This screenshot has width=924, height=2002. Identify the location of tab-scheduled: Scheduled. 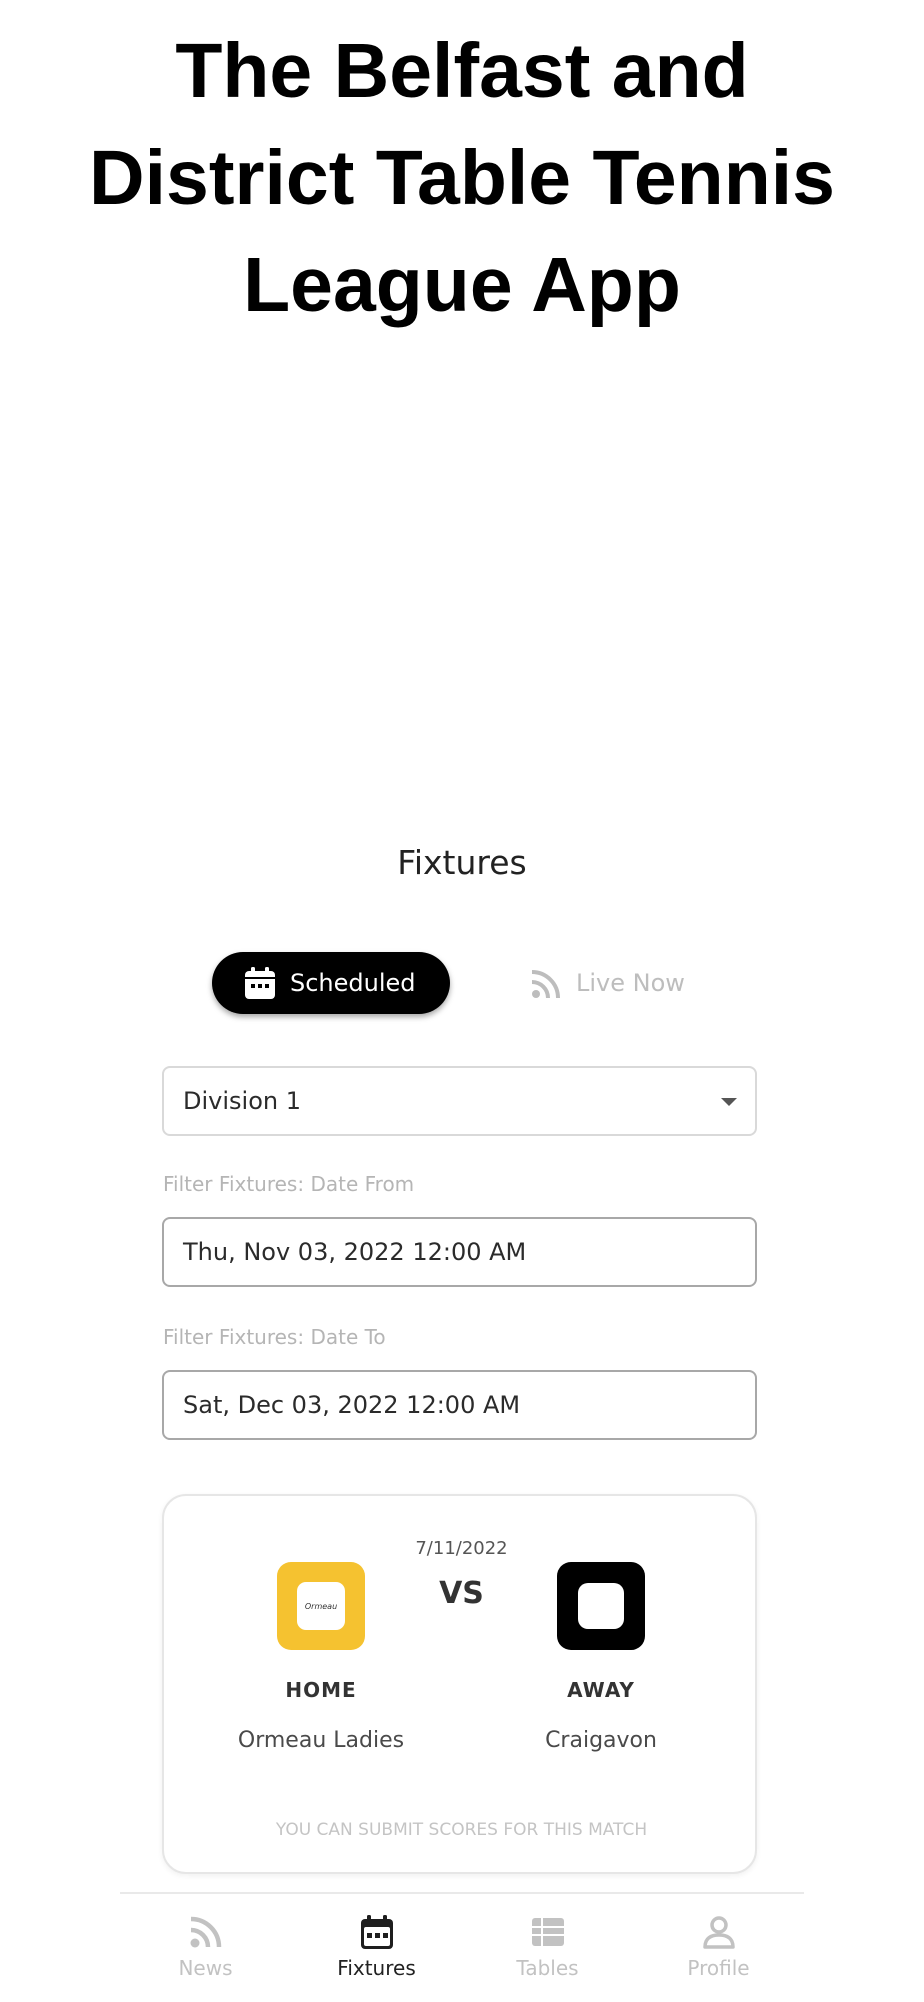
(331, 983).